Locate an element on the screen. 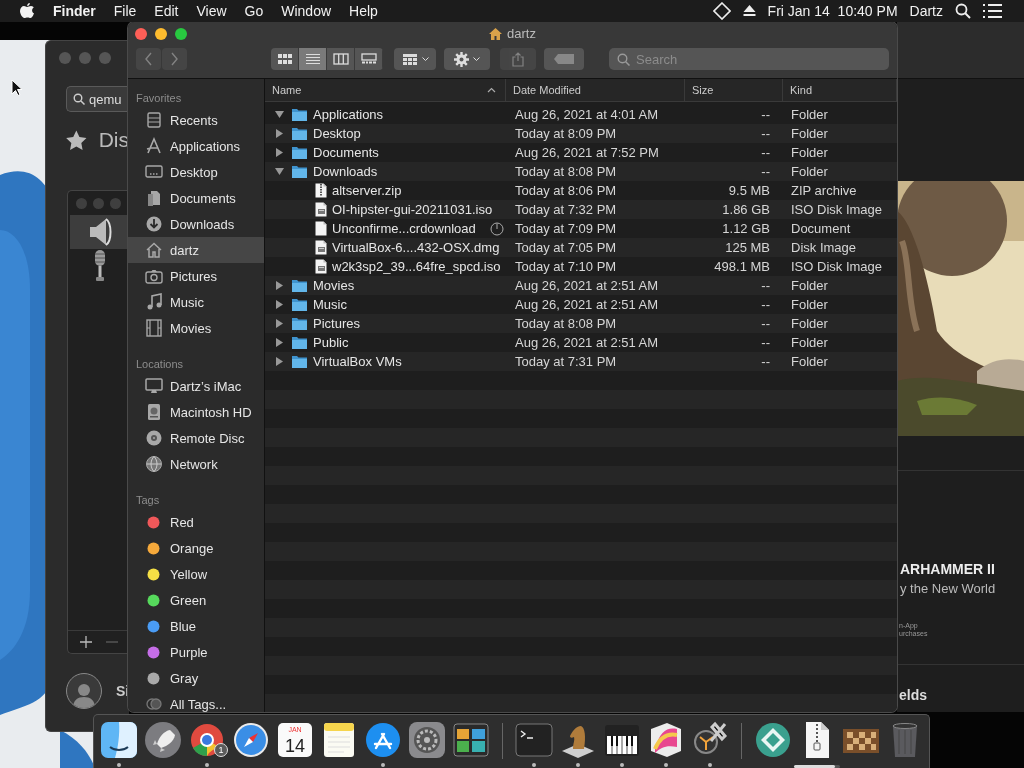 Image resolution: width=1024 pixels, height=768 pixels. menu-item: Window is located at coordinates (306, 11).